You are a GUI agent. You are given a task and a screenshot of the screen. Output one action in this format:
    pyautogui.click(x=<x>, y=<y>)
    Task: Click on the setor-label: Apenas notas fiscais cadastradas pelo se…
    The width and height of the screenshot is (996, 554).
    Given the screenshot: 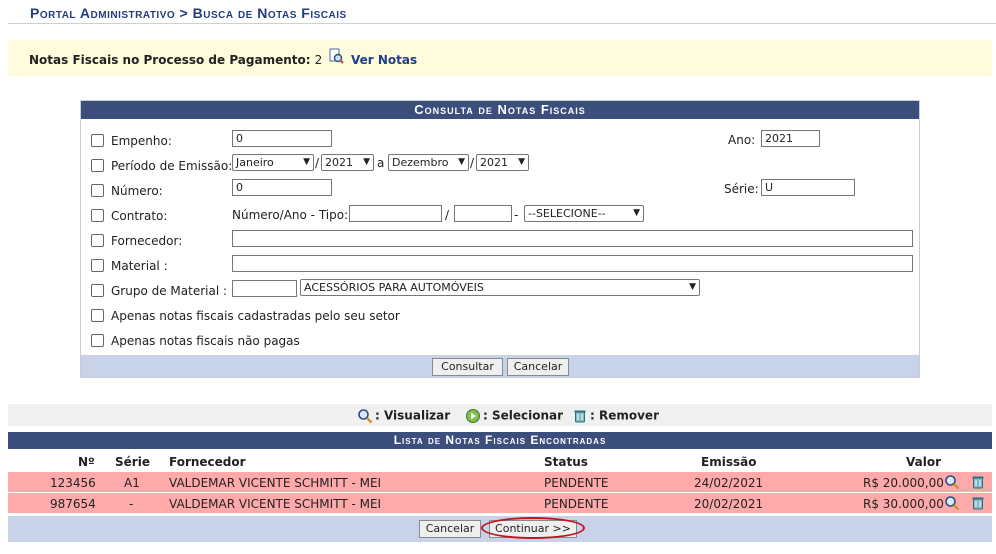 What is the action you would take?
    pyautogui.click(x=255, y=316)
    